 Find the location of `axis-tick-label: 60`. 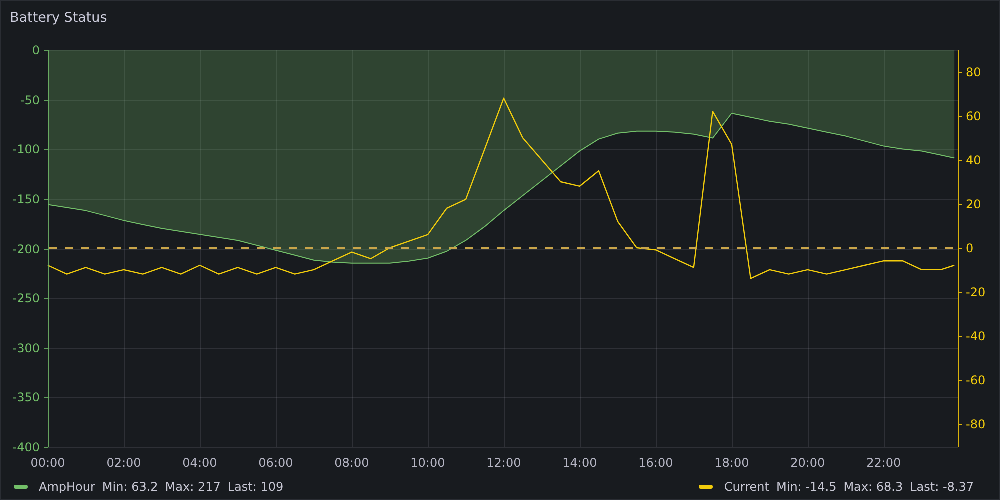

axis-tick-label: 60 is located at coordinates (974, 117).